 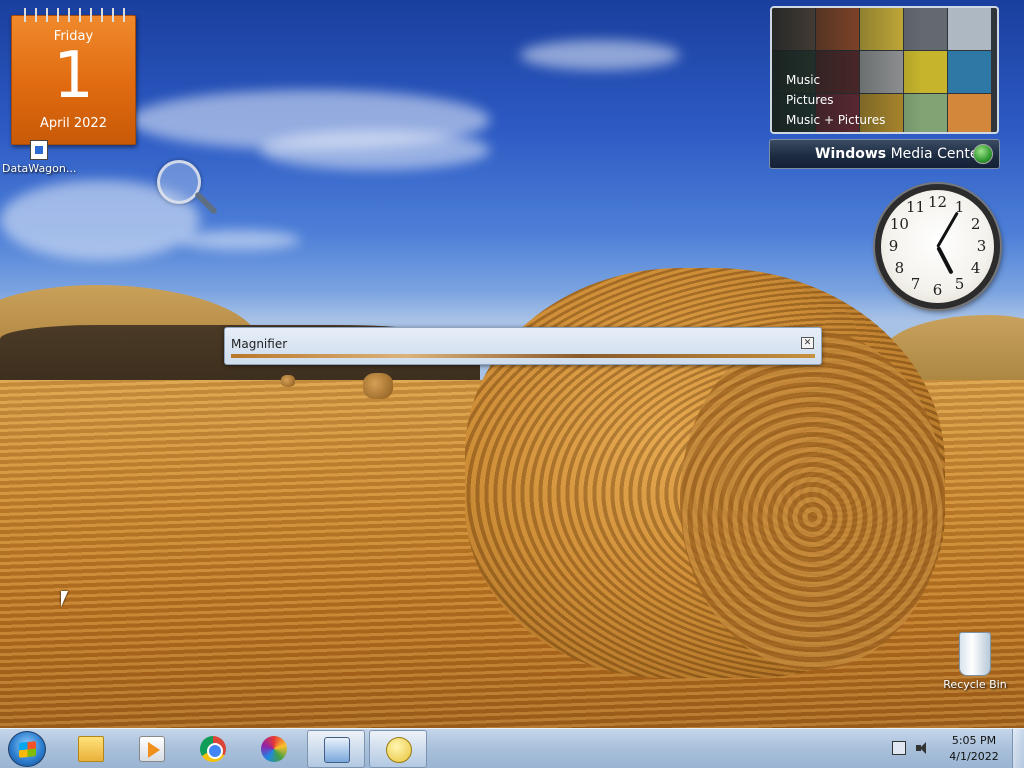 I want to click on recycle-bin-icon, so click(x=975, y=654).